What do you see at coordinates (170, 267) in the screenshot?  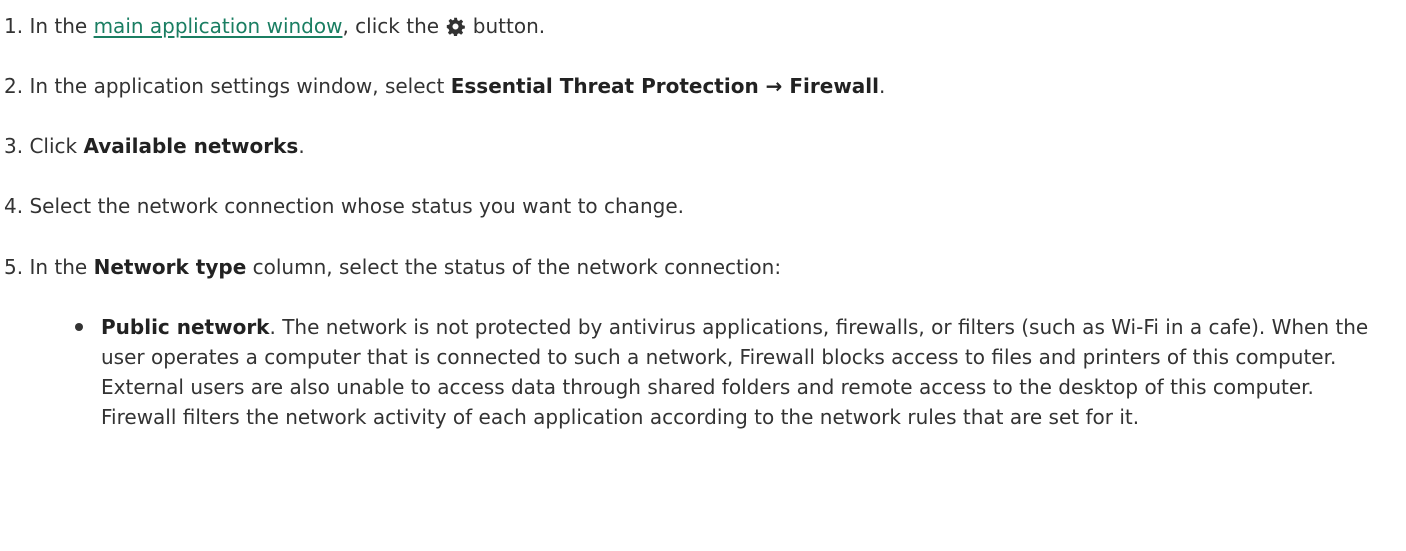 I see `network-type-label: Network type` at bounding box center [170, 267].